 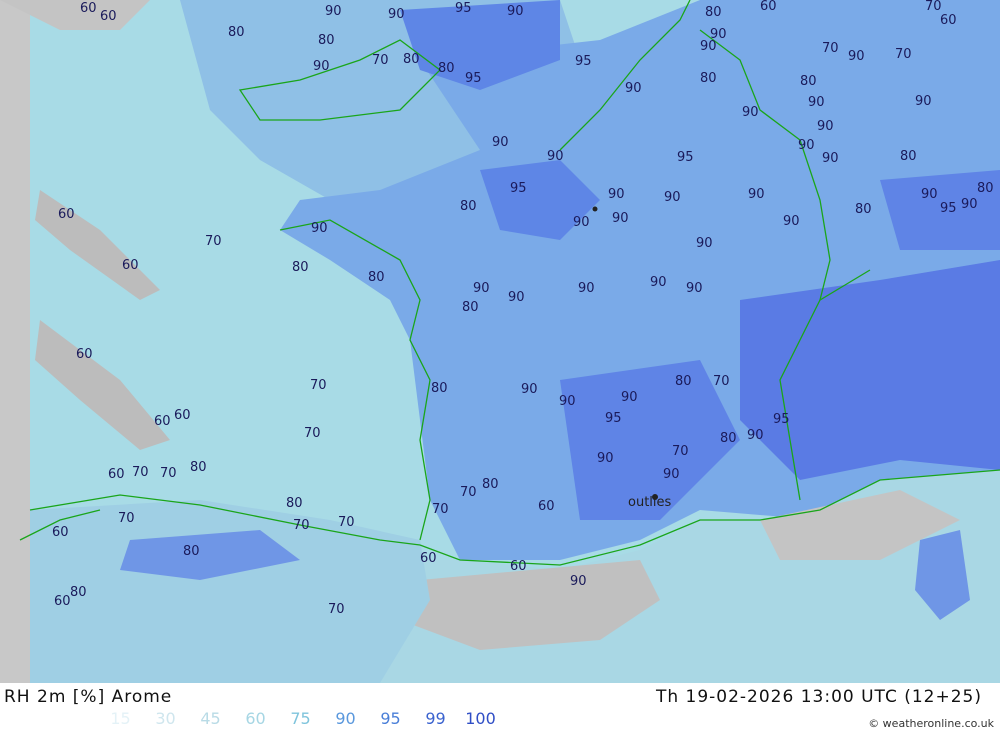 What do you see at coordinates (255, 718) in the screenshot?
I see `legend-item-60: 60` at bounding box center [255, 718].